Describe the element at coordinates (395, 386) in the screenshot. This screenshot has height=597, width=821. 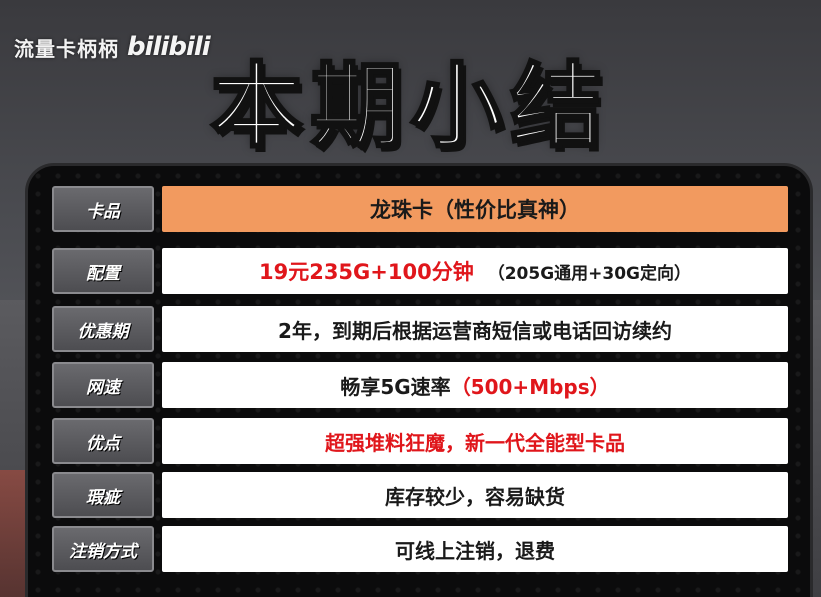
I see `speed-text: 畅享5G速率` at that location.